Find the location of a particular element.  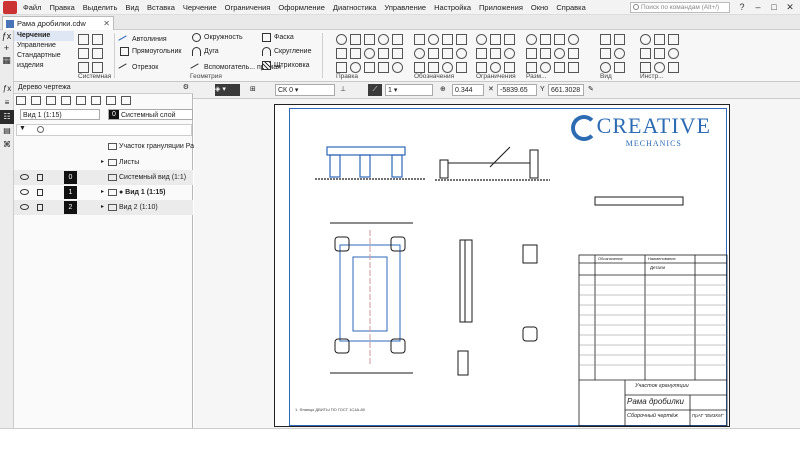

fillet-button: Скругление is located at coordinates (286, 51).